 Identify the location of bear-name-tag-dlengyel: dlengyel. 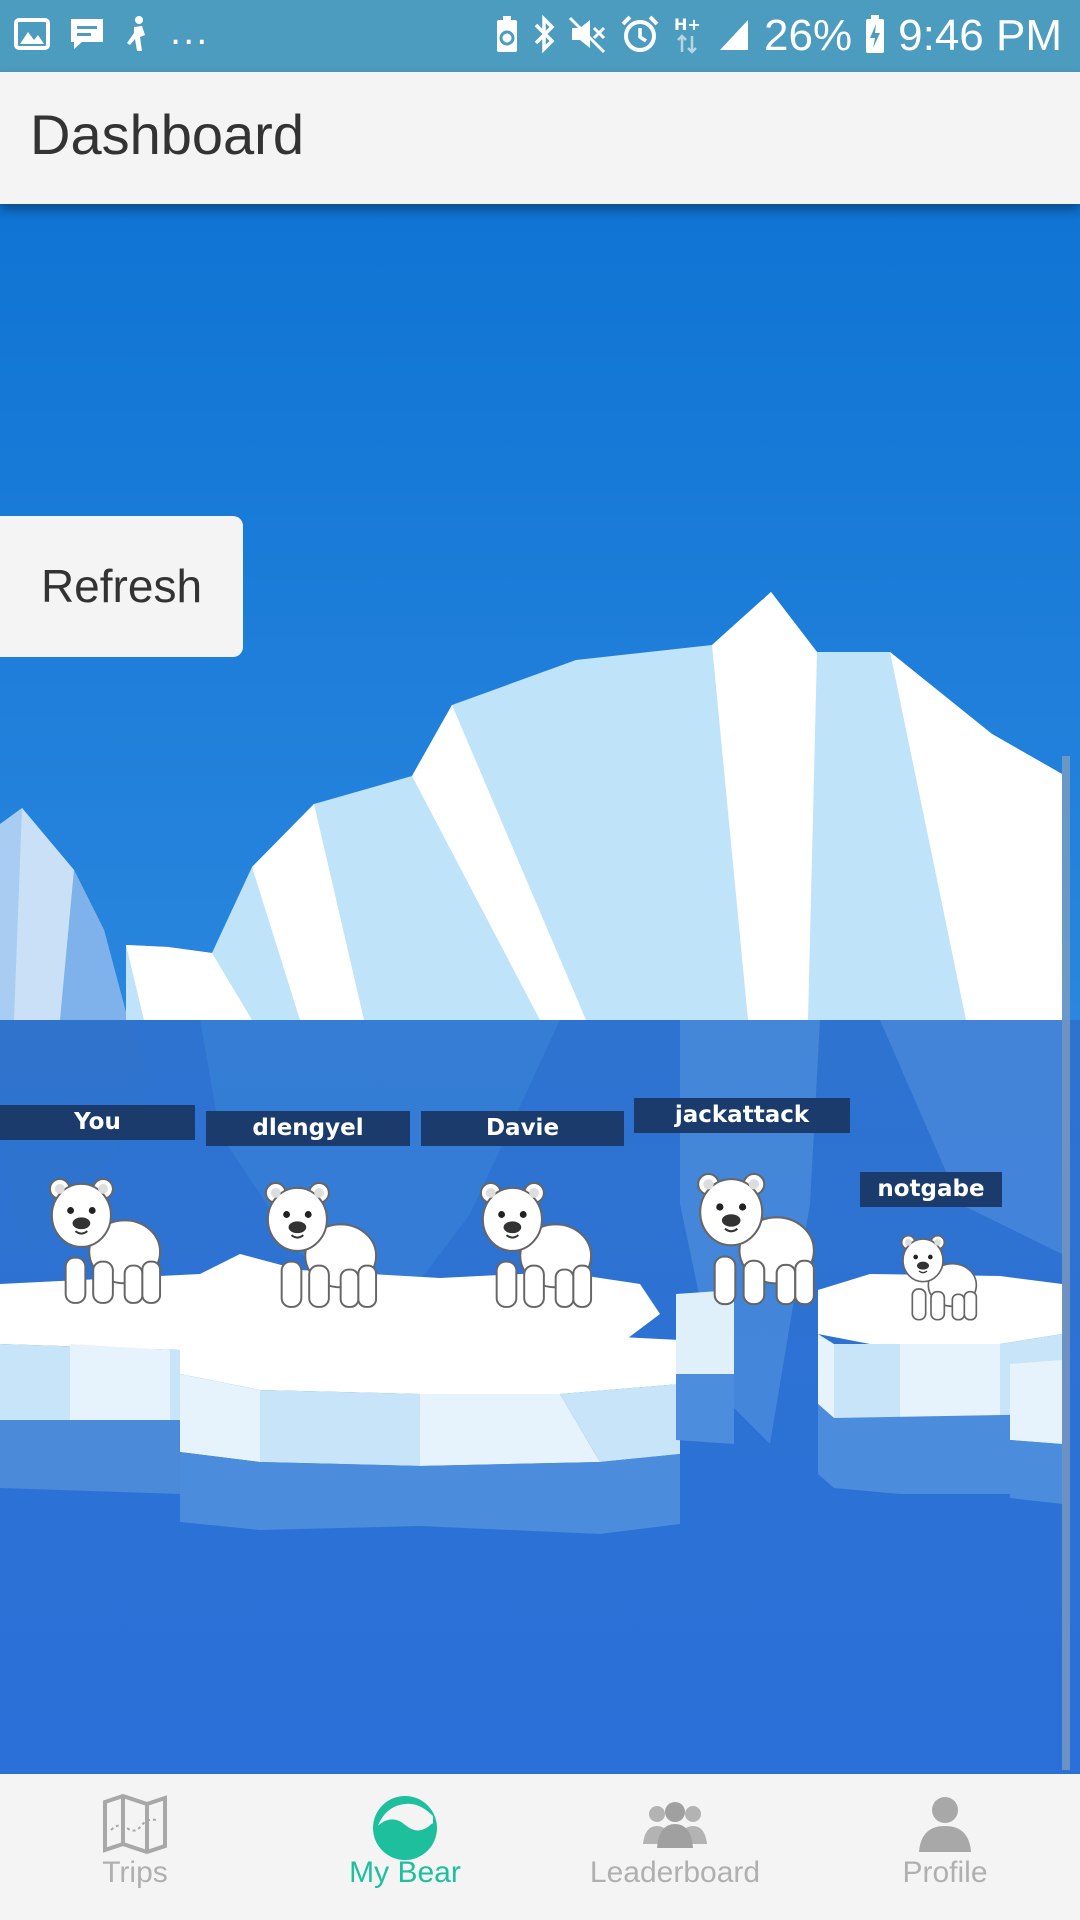
(308, 1128).